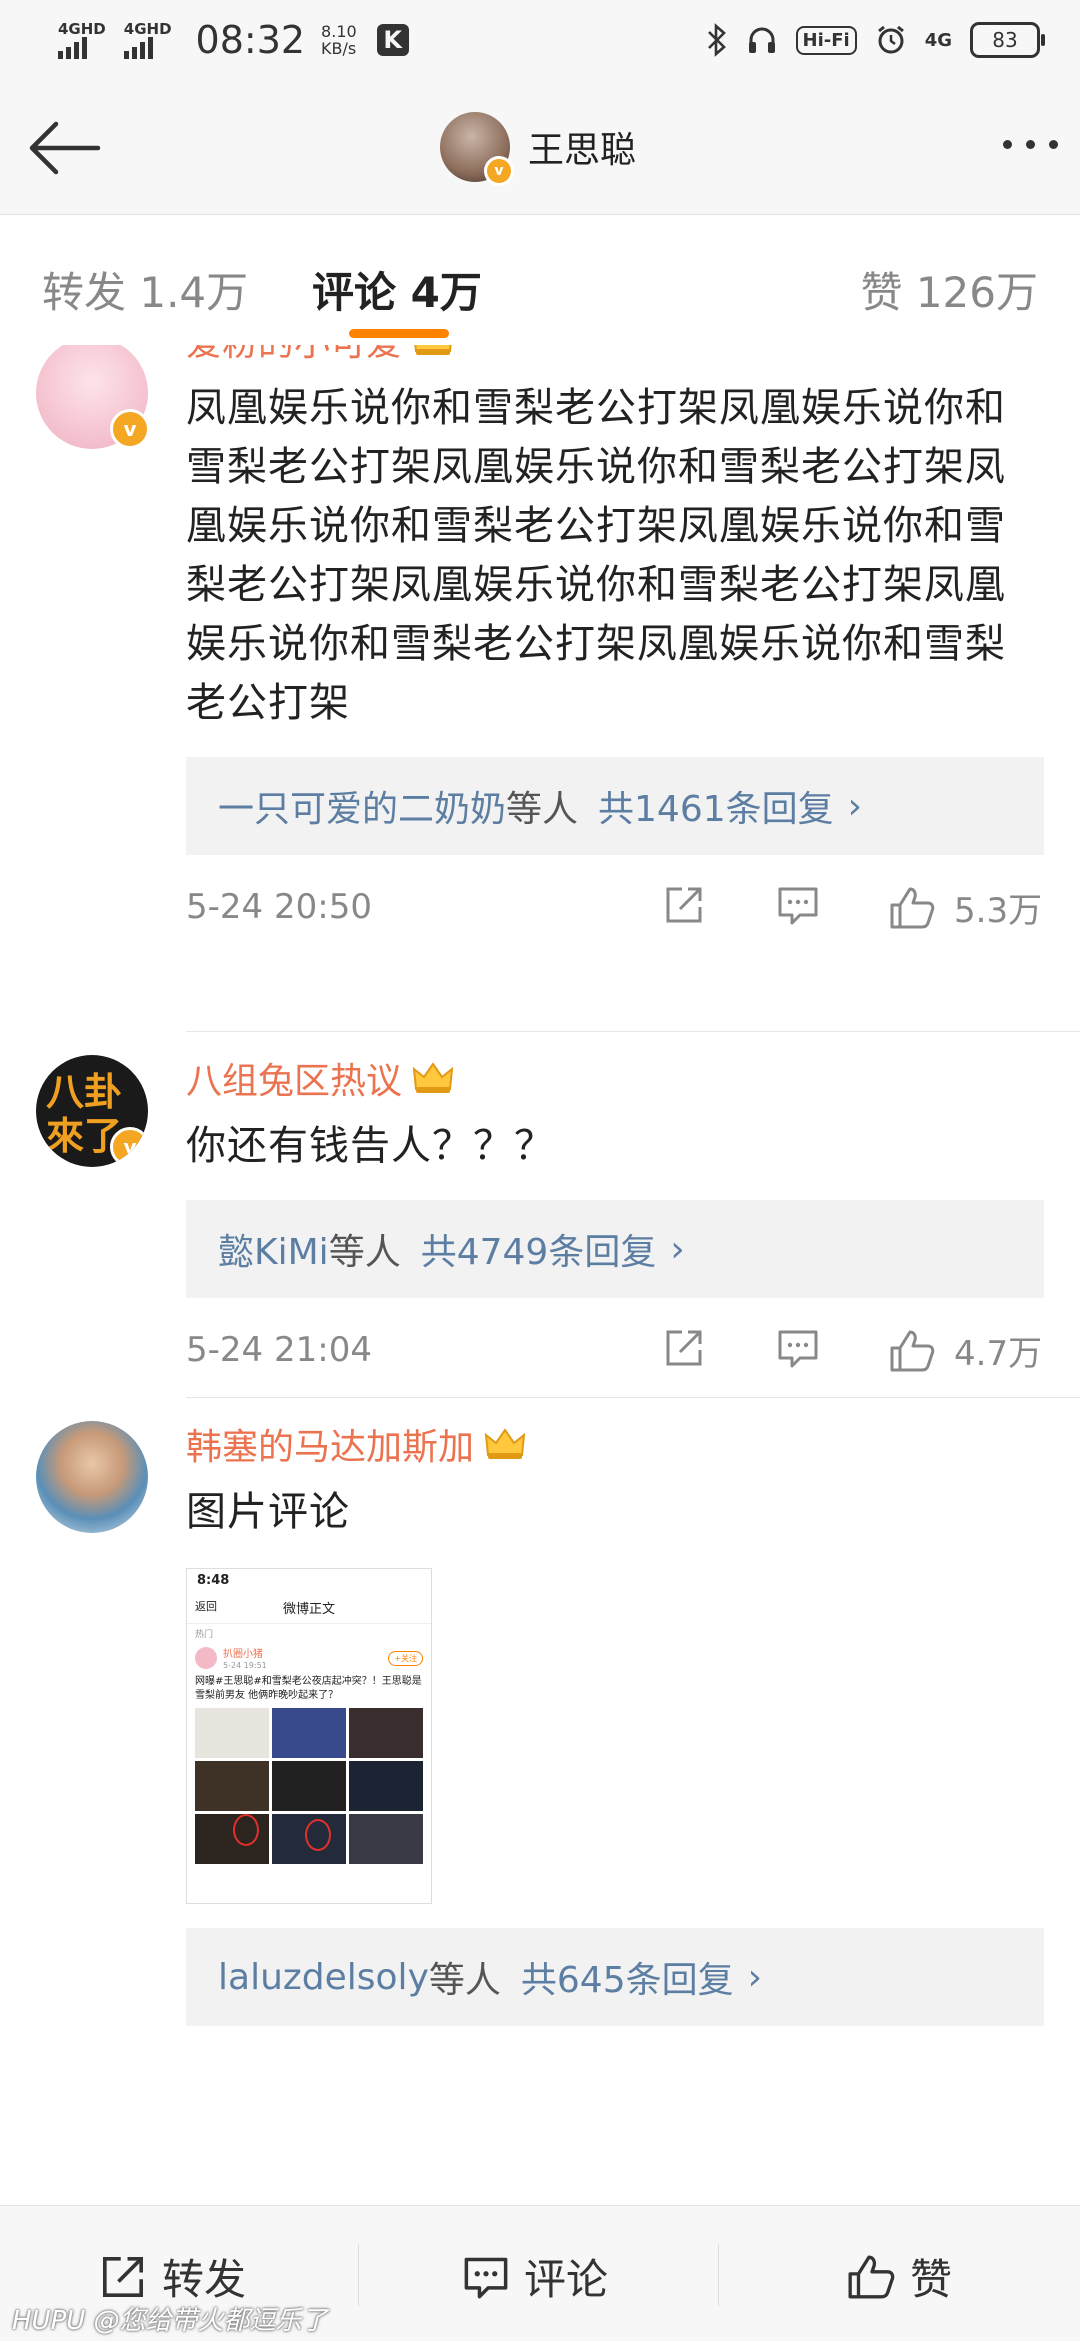  I want to click on image-follow-label: +关注, so click(405, 1658).